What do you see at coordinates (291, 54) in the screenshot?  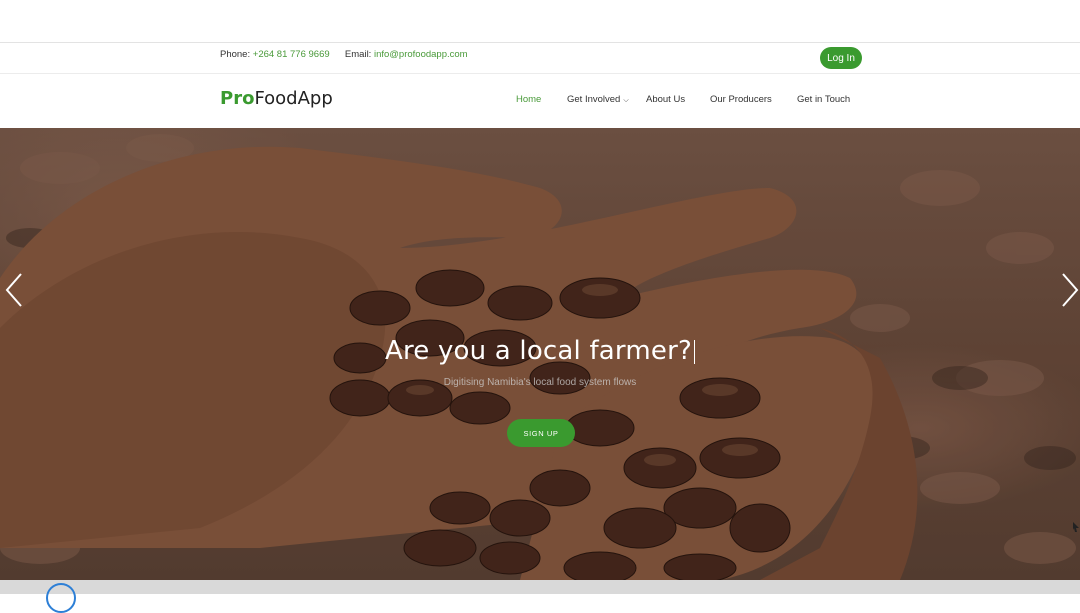 I see `phone-link: +264 81 776 9669` at bounding box center [291, 54].